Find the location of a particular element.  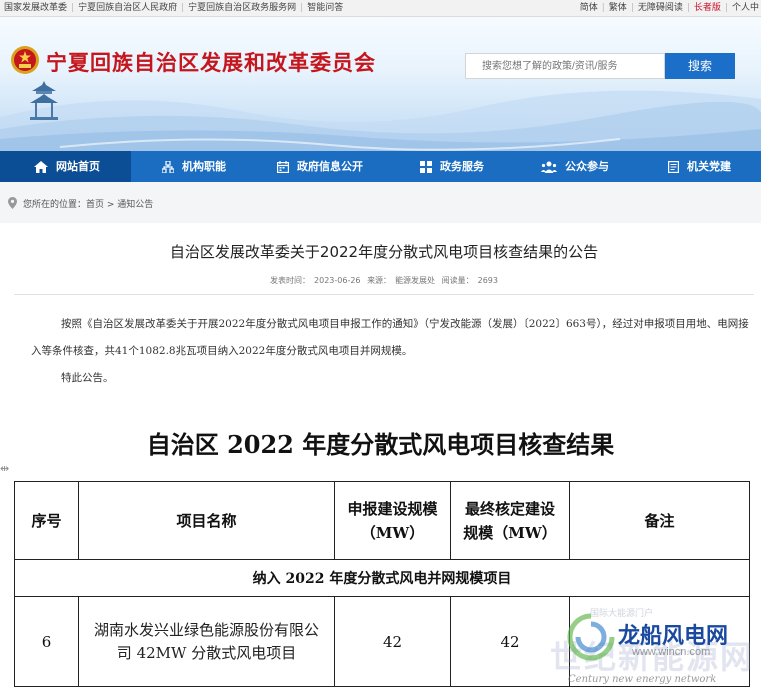

header-seq: 序号 is located at coordinates (46, 520).